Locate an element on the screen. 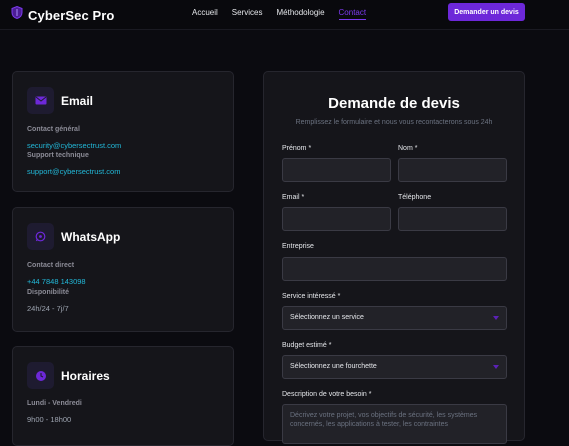 This screenshot has width=569, height=446. email-field is located at coordinates (336, 219).